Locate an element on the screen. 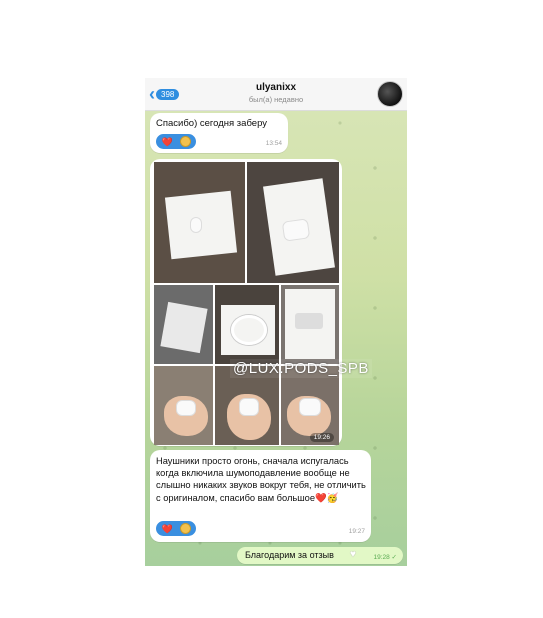 Image resolution: width=543 pixels, height=618 pixels. outgoing-message-bubble: Благодарим за отзыв ♥ 19:28 ✓ is located at coordinates (320, 555).